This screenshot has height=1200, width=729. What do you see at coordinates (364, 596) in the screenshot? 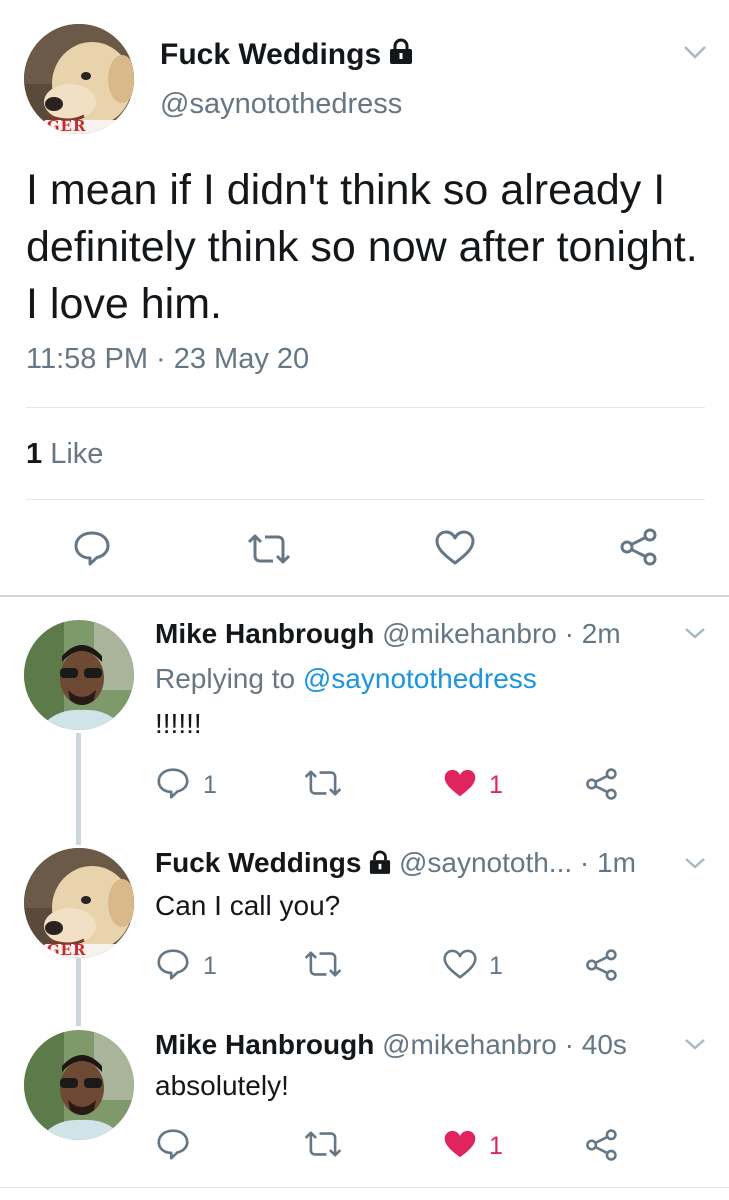
I see `section-divider` at bounding box center [364, 596].